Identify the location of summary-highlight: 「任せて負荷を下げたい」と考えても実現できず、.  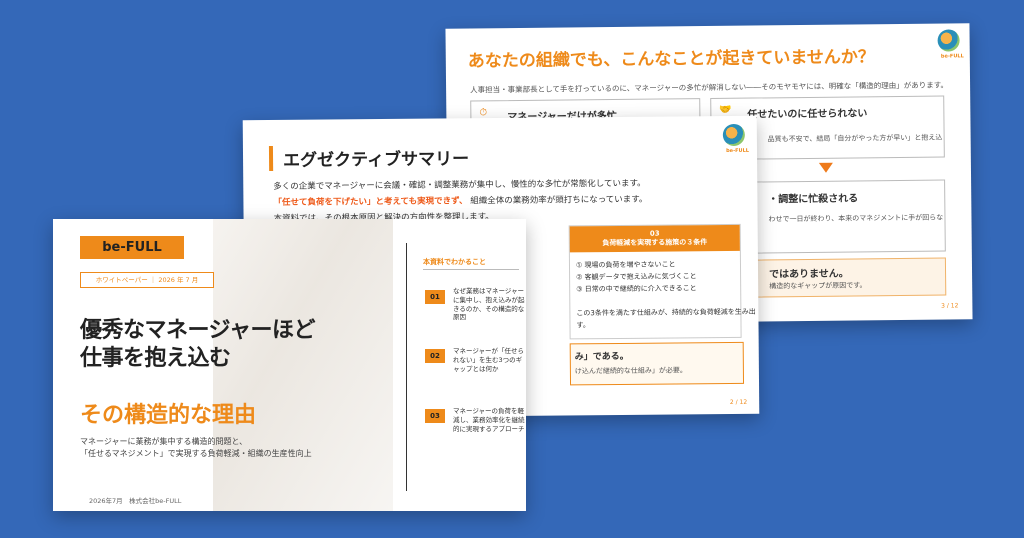
(370, 202).